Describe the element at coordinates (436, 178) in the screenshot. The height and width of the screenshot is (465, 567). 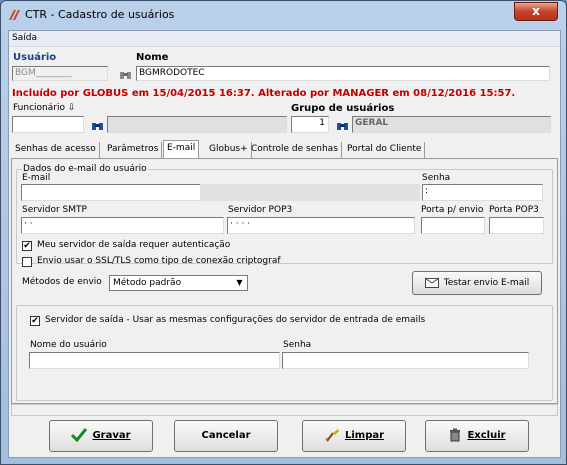
I see `senha-label: Senha` at that location.